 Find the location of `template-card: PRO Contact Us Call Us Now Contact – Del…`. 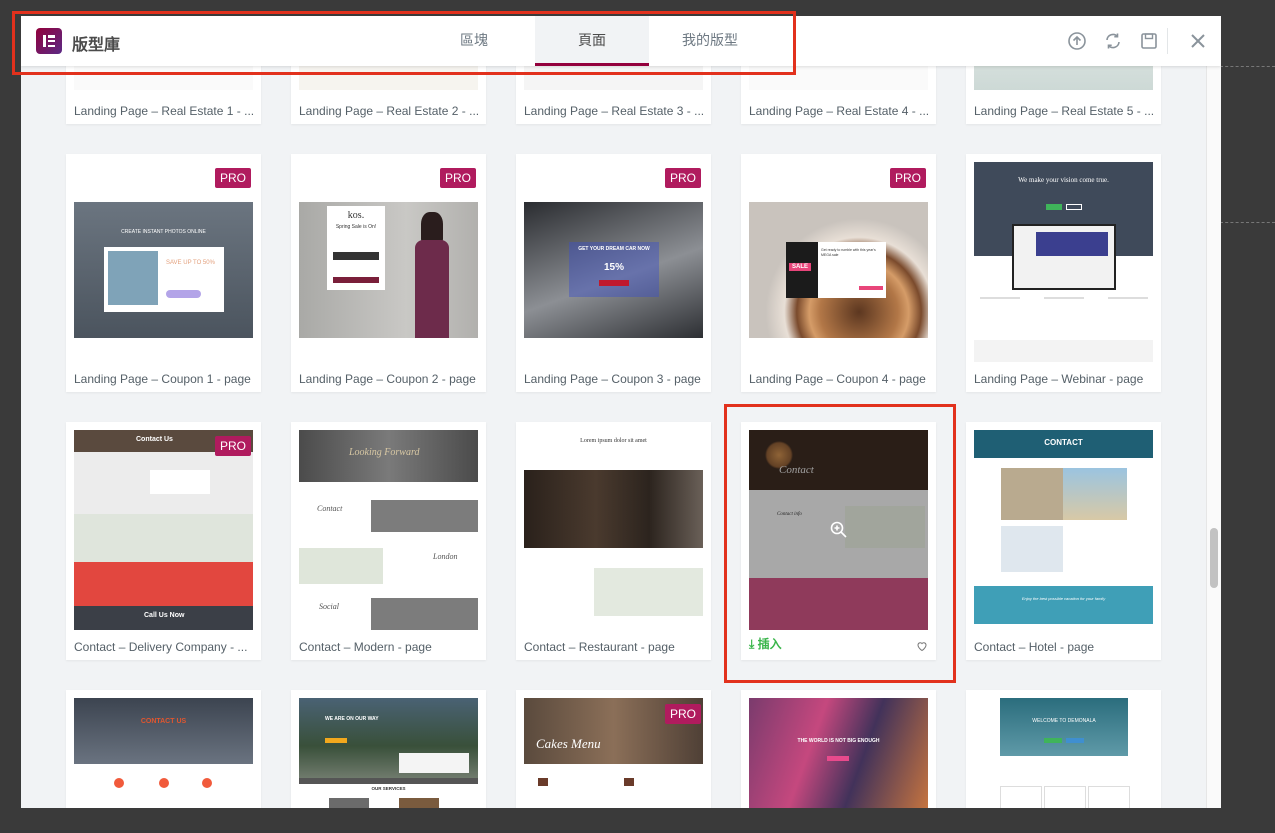

template-card: PRO Contact Us Call Us Now Contact – Del… is located at coordinates (163, 541).